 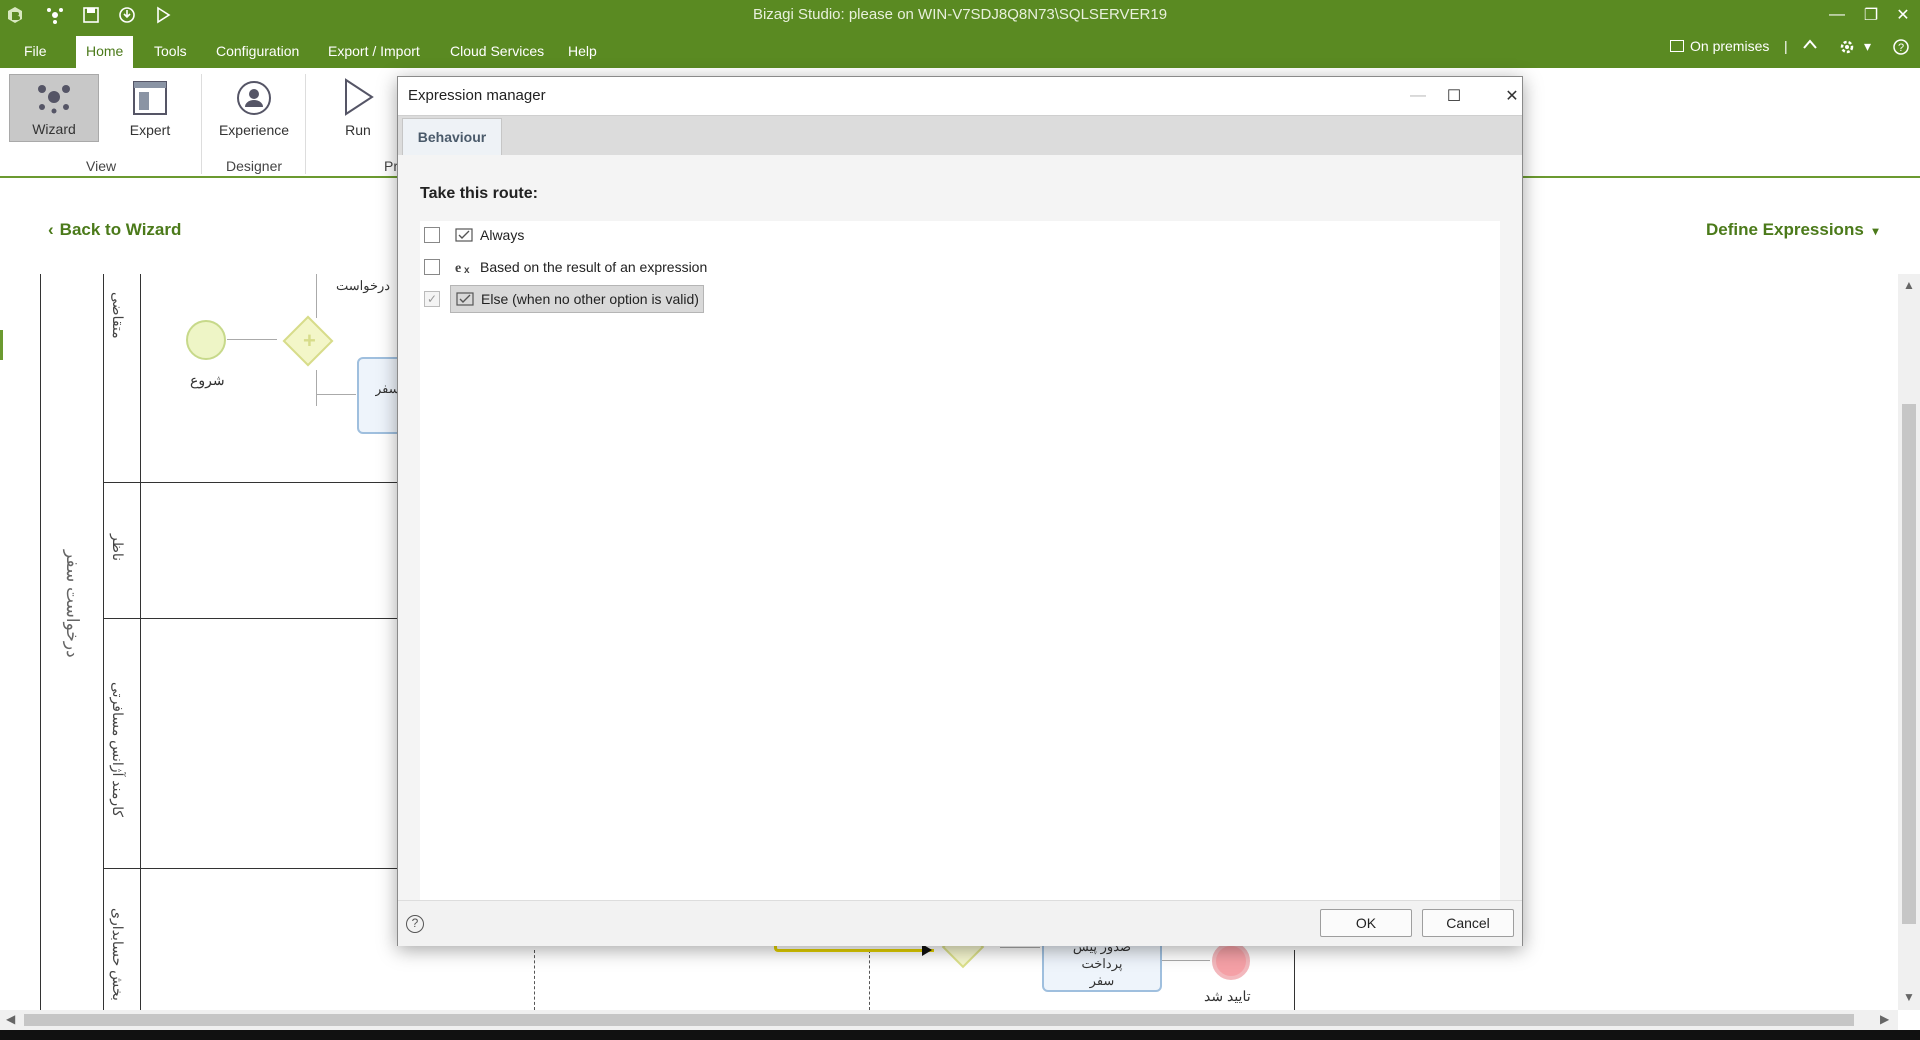 I want to click on start-event, so click(x=206, y=340).